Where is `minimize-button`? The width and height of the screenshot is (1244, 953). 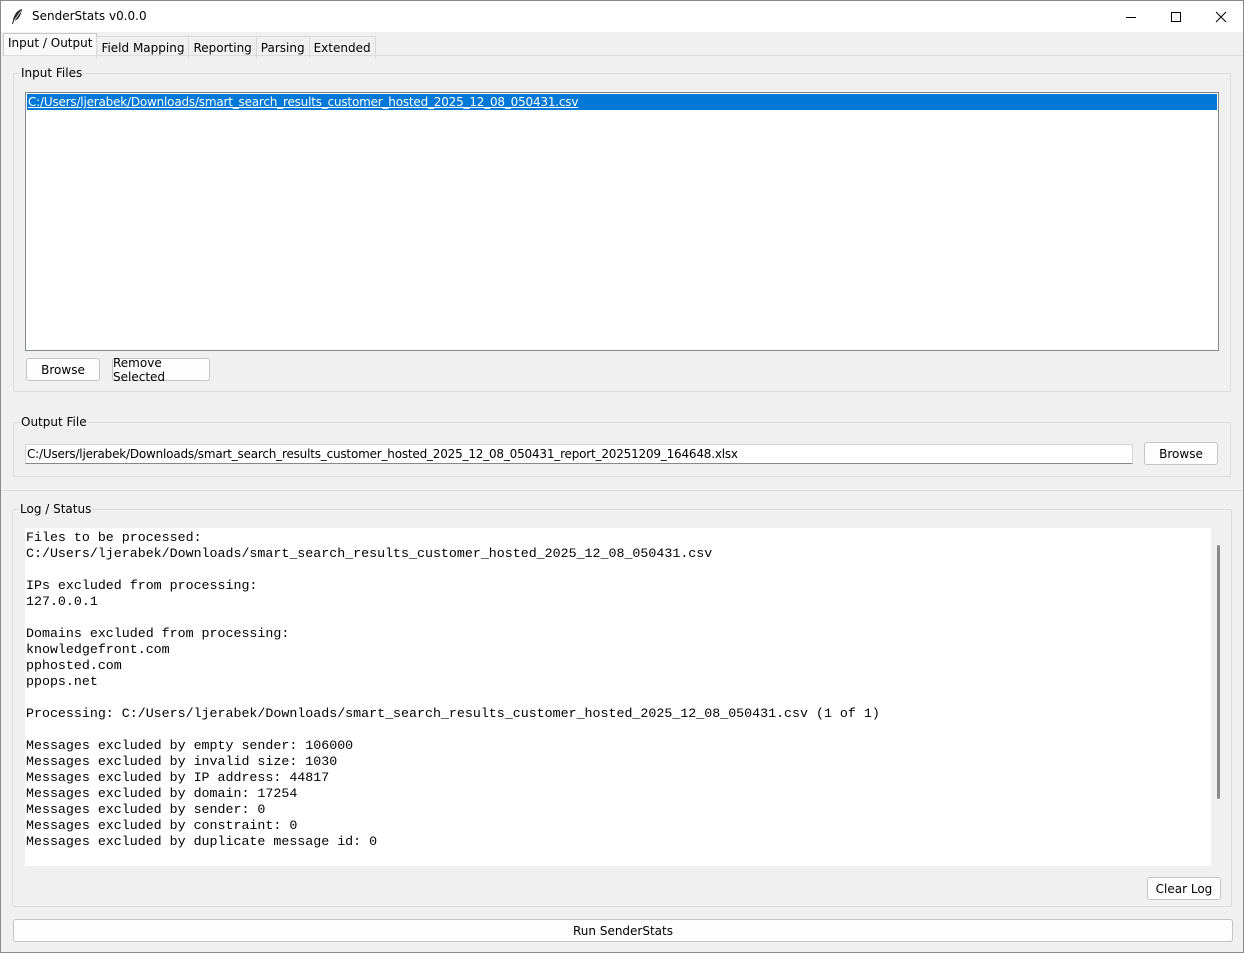 minimize-button is located at coordinates (1131, 16).